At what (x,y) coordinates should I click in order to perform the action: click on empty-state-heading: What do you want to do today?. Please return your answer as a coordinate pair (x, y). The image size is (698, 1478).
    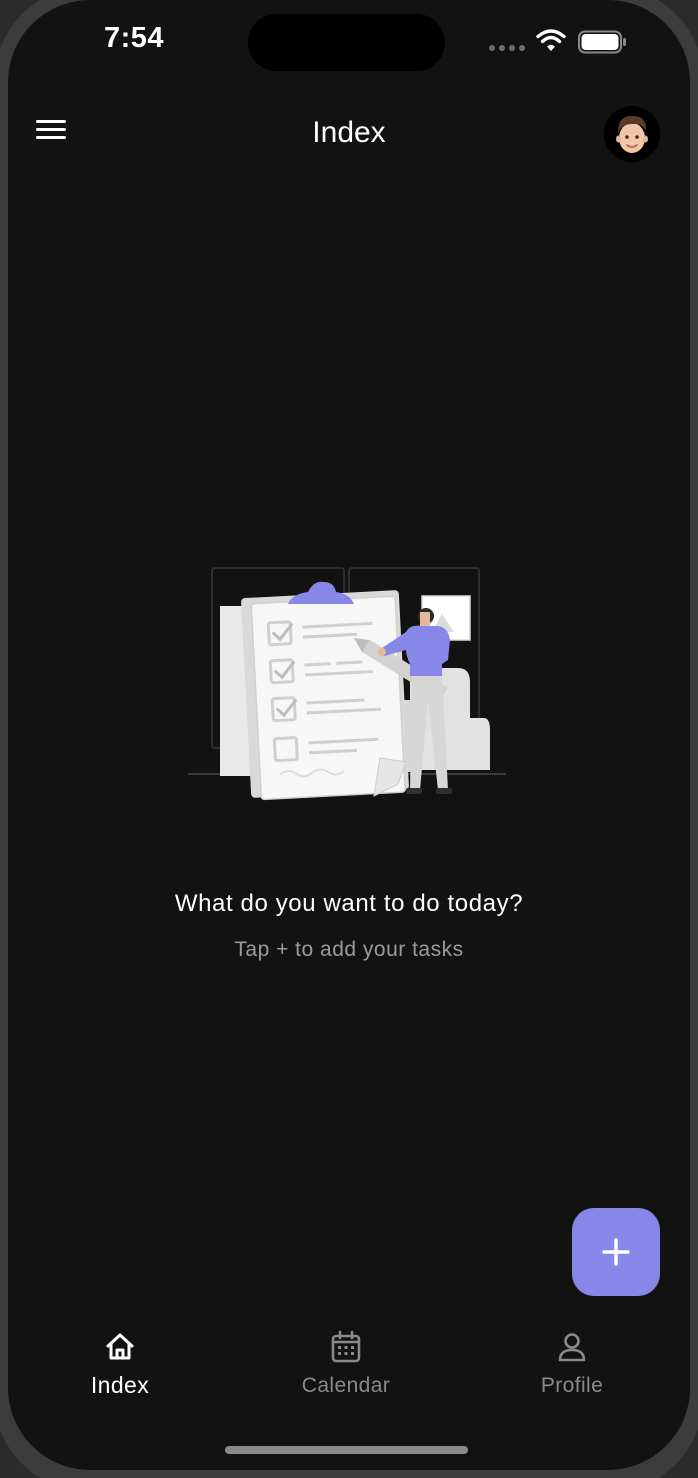
    Looking at the image, I should click on (349, 903).